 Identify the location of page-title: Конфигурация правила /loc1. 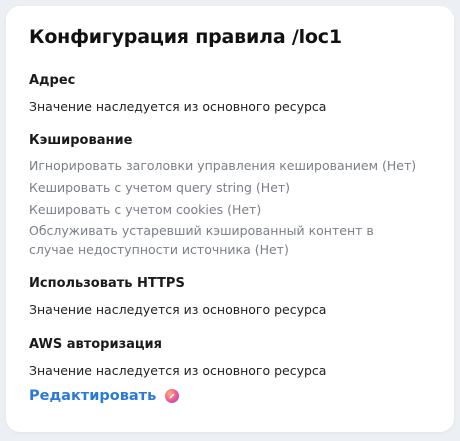
(185, 37).